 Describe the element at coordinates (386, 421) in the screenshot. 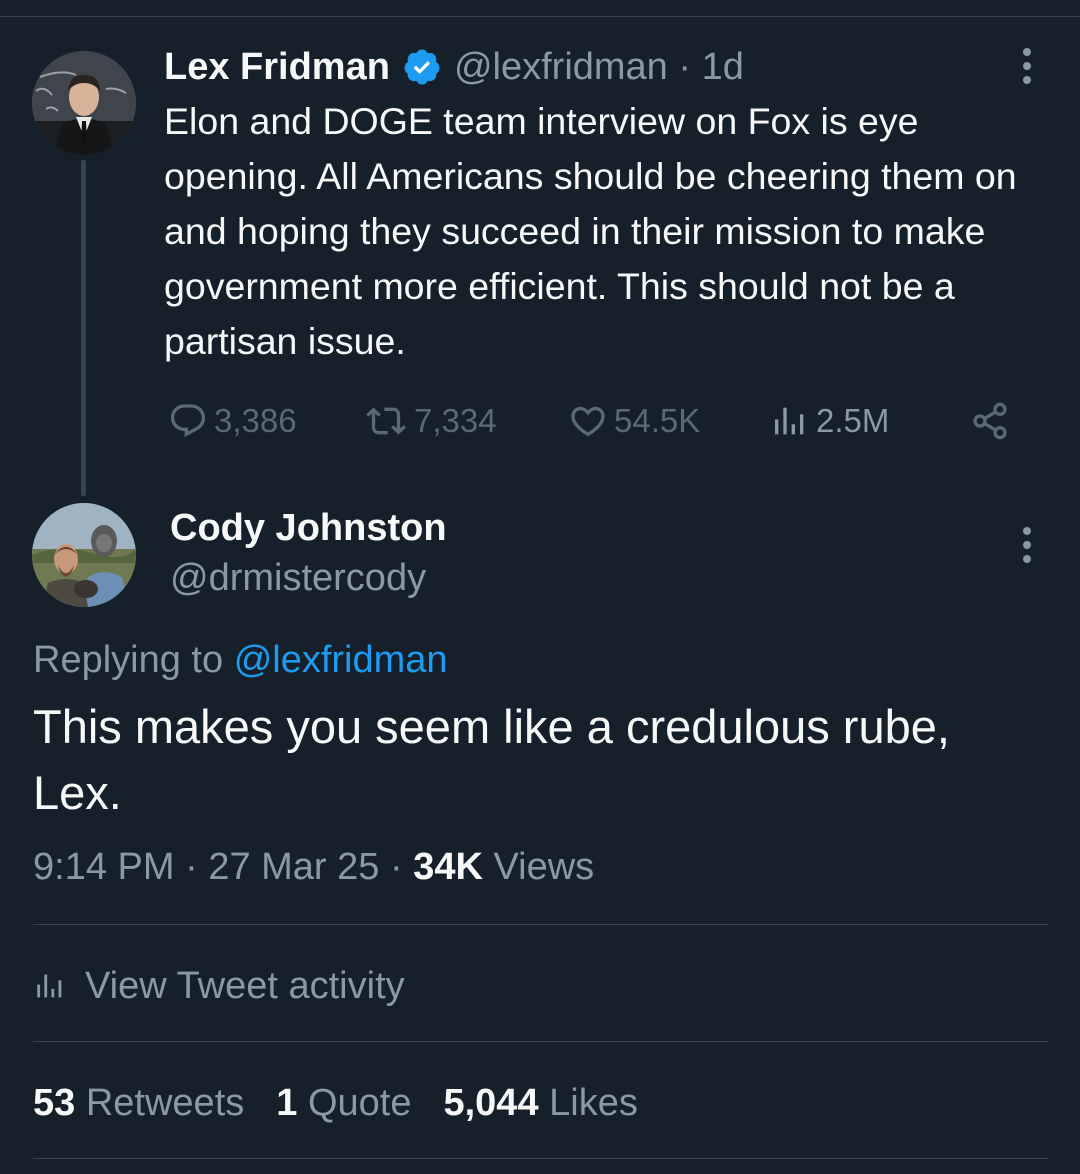

I see `retweet-icon` at that location.